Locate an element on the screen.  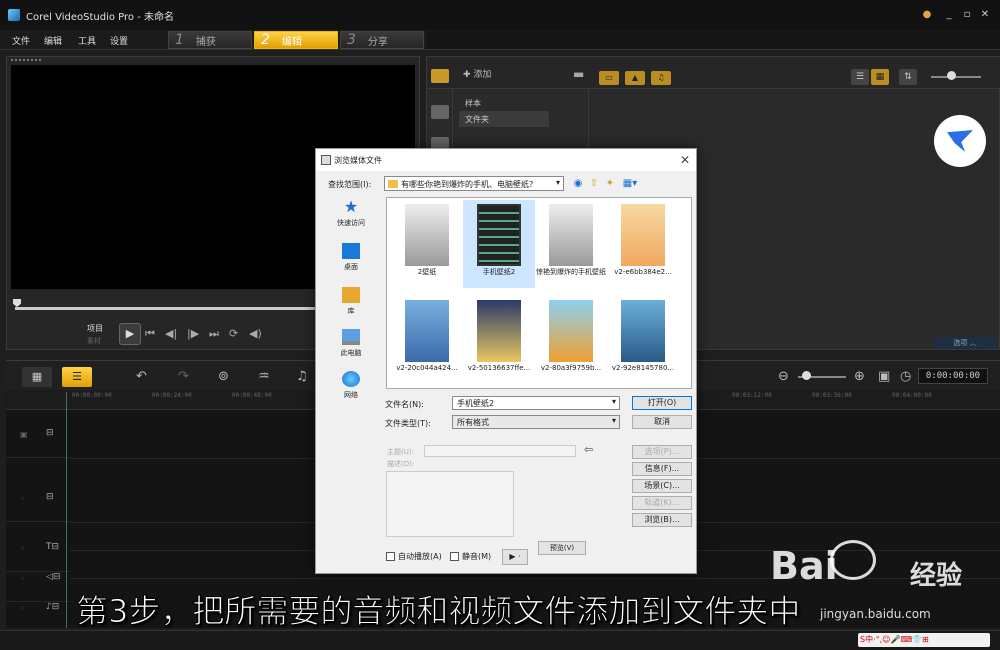
place-quick-access: ★ 快速访问 is located at coordinates (351, 217).